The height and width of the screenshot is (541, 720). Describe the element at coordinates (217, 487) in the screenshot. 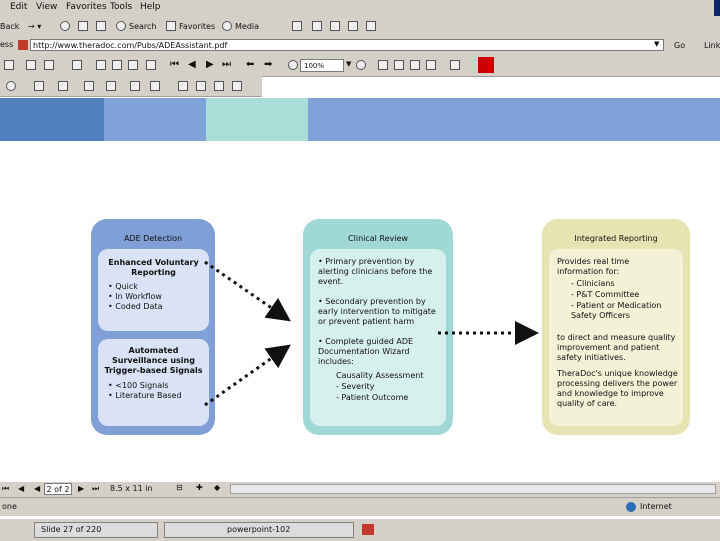

I see `facing-icon: ◆` at that location.